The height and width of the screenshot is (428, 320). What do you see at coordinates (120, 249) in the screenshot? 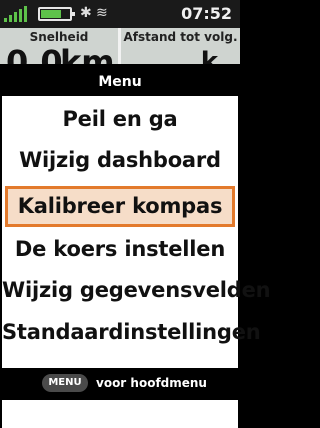
I see `menu-item-koers-instellen: De koers instellen` at bounding box center [120, 249].